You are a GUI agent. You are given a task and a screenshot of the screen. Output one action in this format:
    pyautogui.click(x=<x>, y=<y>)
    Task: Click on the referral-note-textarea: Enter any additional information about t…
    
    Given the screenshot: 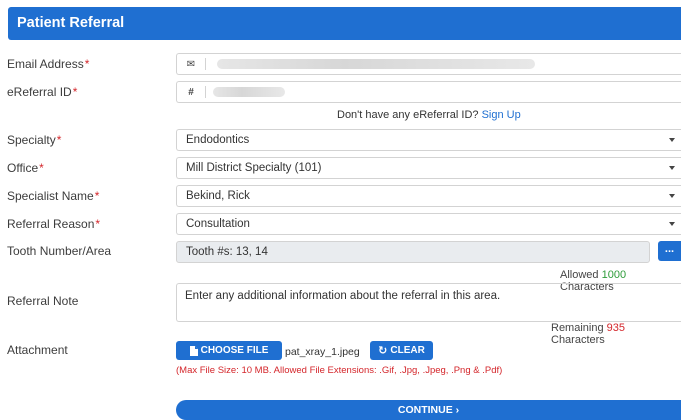 What is the action you would take?
    pyautogui.click(x=428, y=302)
    